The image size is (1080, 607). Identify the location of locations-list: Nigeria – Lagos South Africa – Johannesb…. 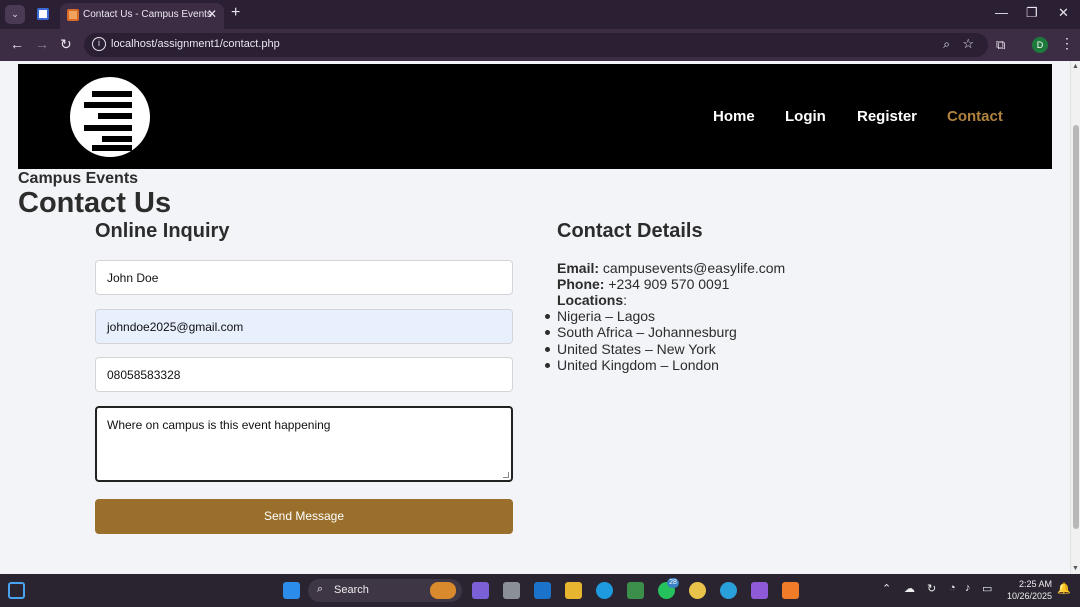
(641, 340).